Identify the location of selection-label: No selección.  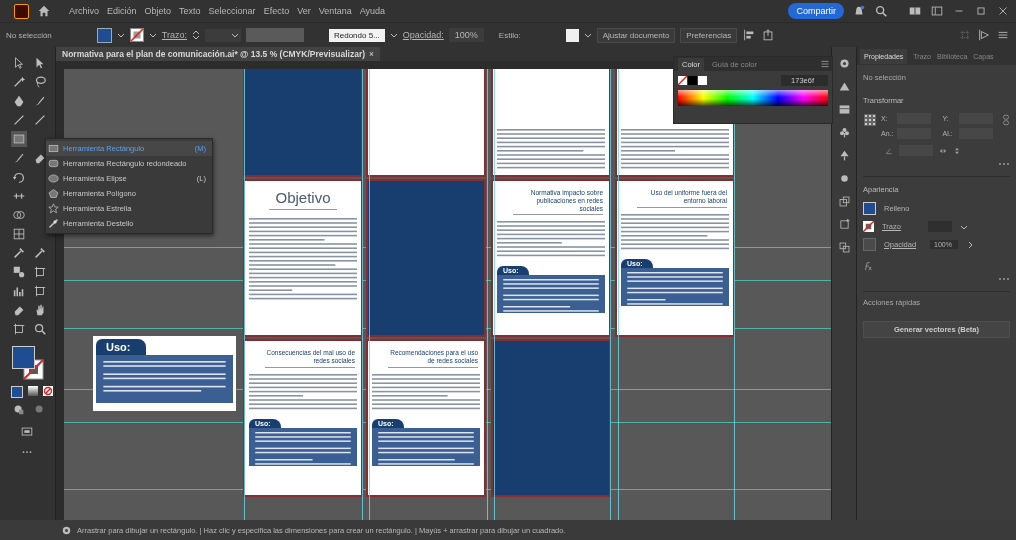
(29, 35).